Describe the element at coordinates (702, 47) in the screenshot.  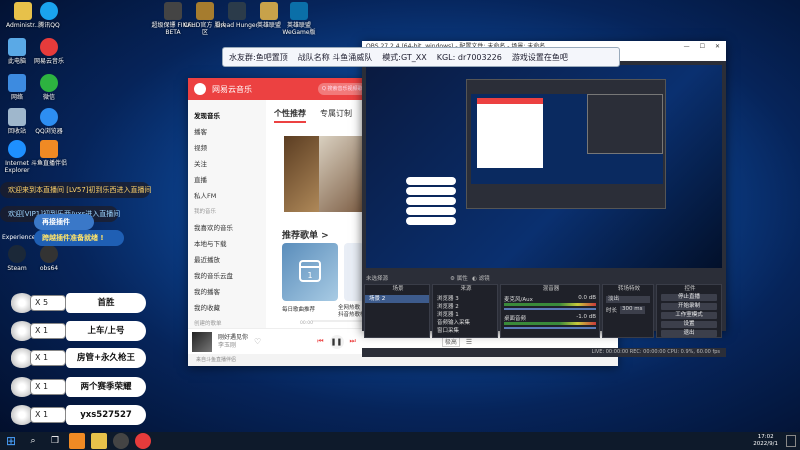
I see `maximize-icon: ☐` at that location.